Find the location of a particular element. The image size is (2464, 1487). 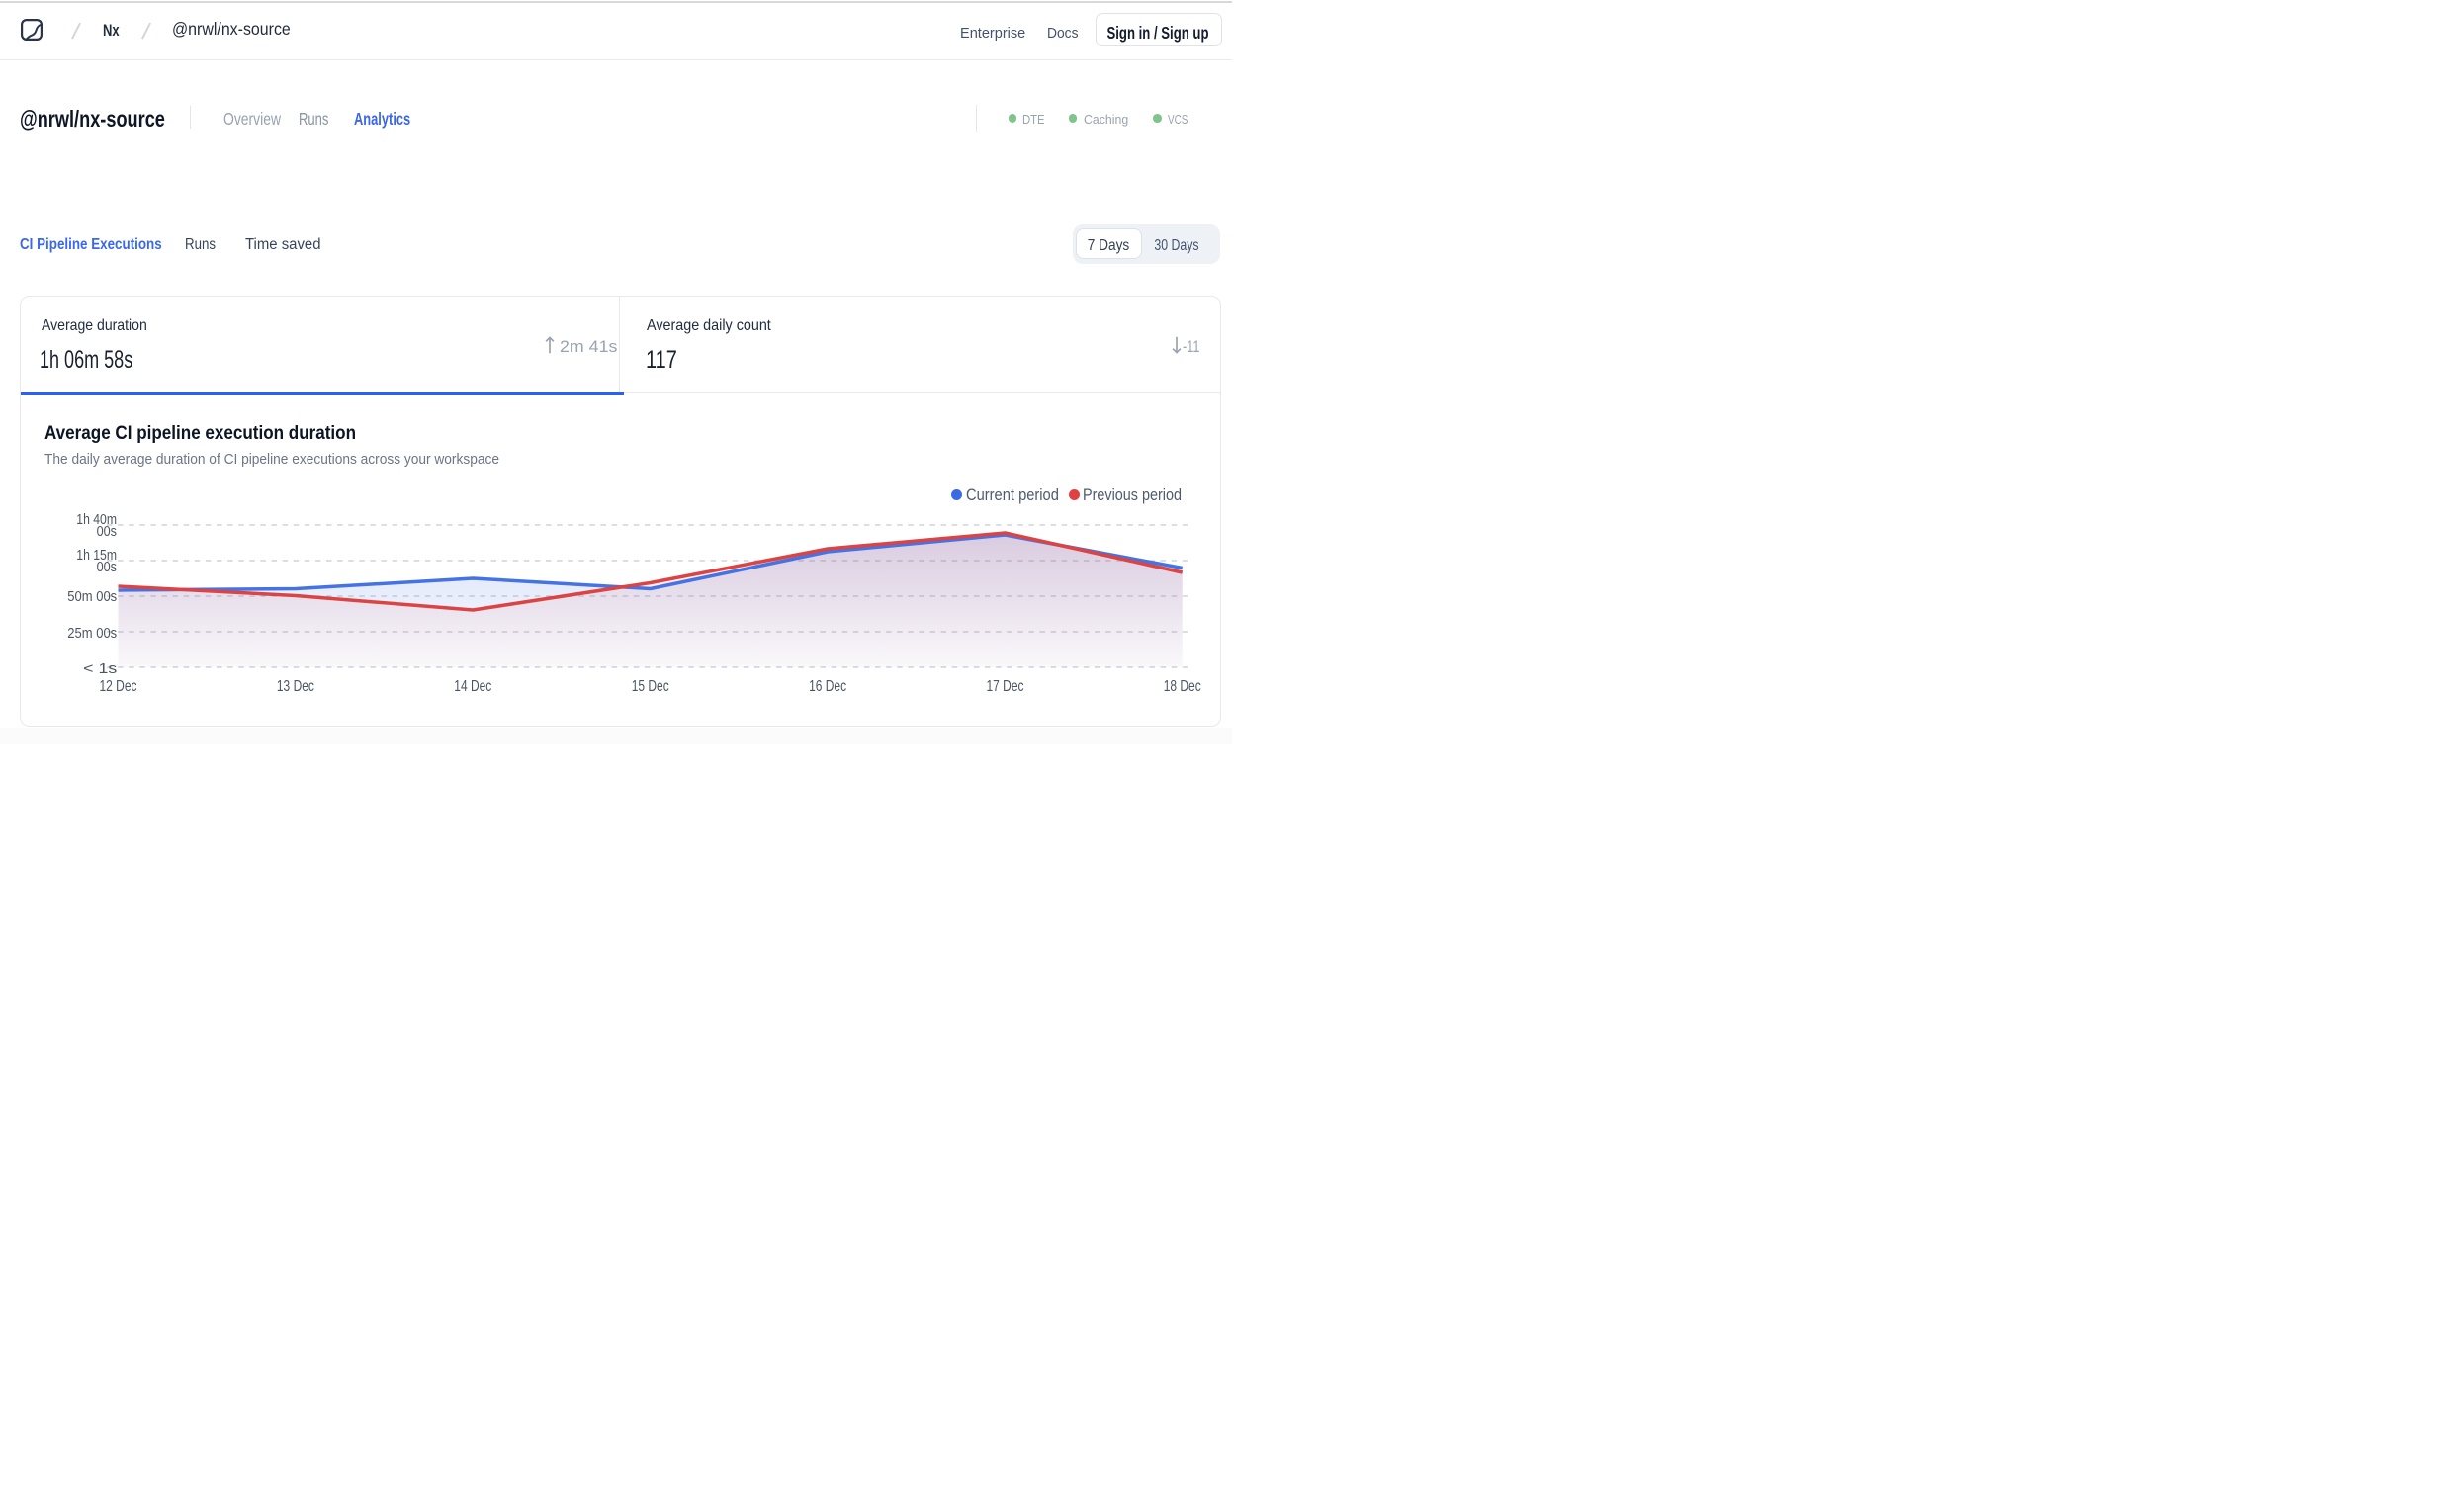

svg-text: 13 Dec is located at coordinates (295, 687).